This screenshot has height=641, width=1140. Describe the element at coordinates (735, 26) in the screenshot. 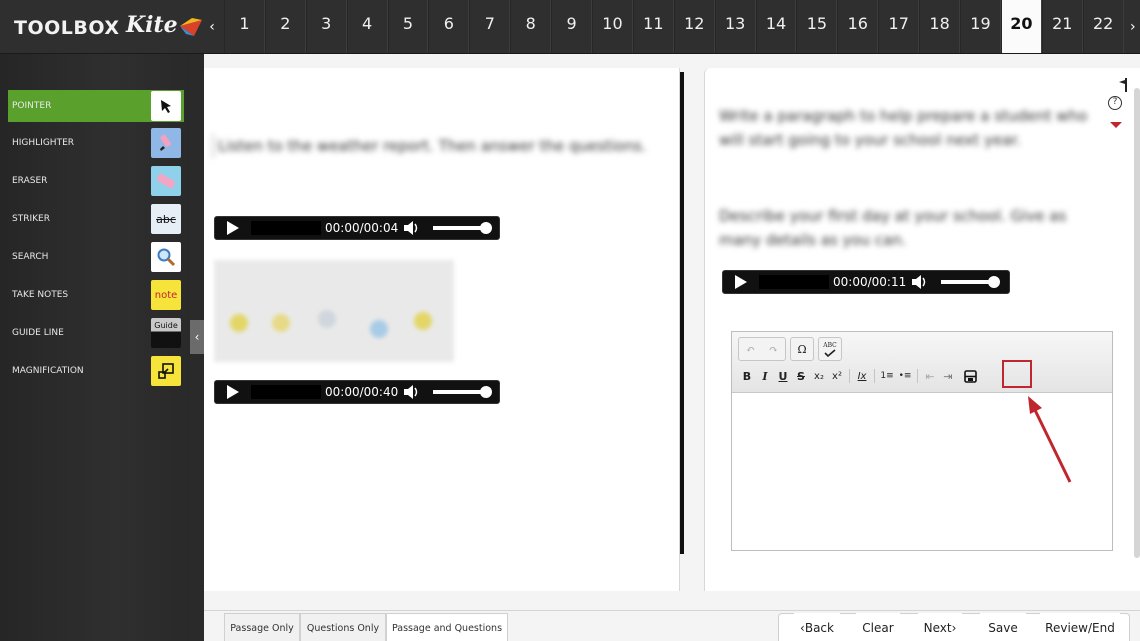

I see `question-number-13: 13` at that location.